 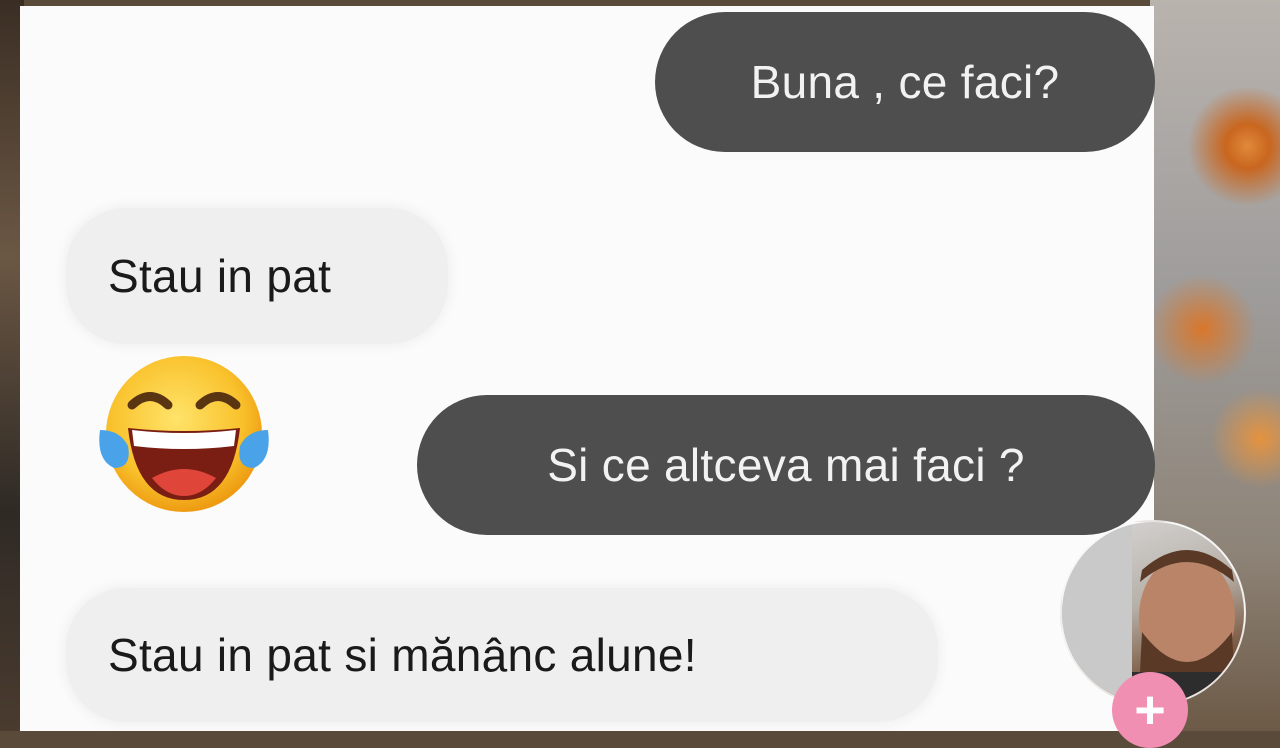 I want to click on add-story-button: +, so click(x=1150, y=710).